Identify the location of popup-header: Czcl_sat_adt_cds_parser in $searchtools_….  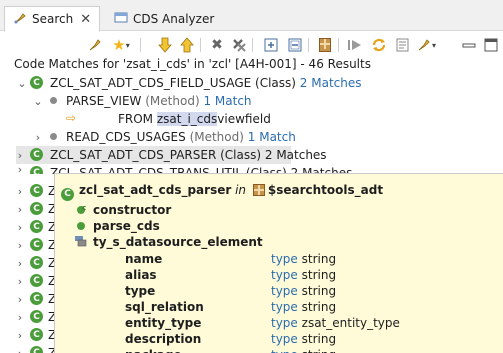
(222, 191).